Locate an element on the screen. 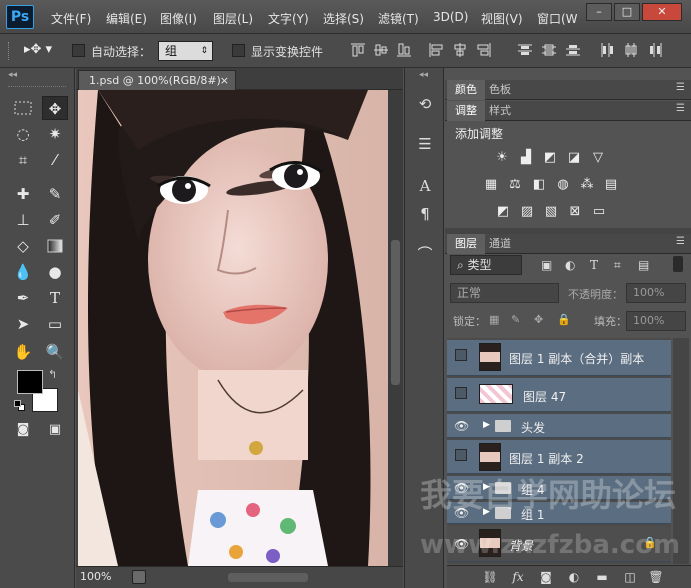  healing-brush-tool-icon: ✚ is located at coordinates (23, 194).